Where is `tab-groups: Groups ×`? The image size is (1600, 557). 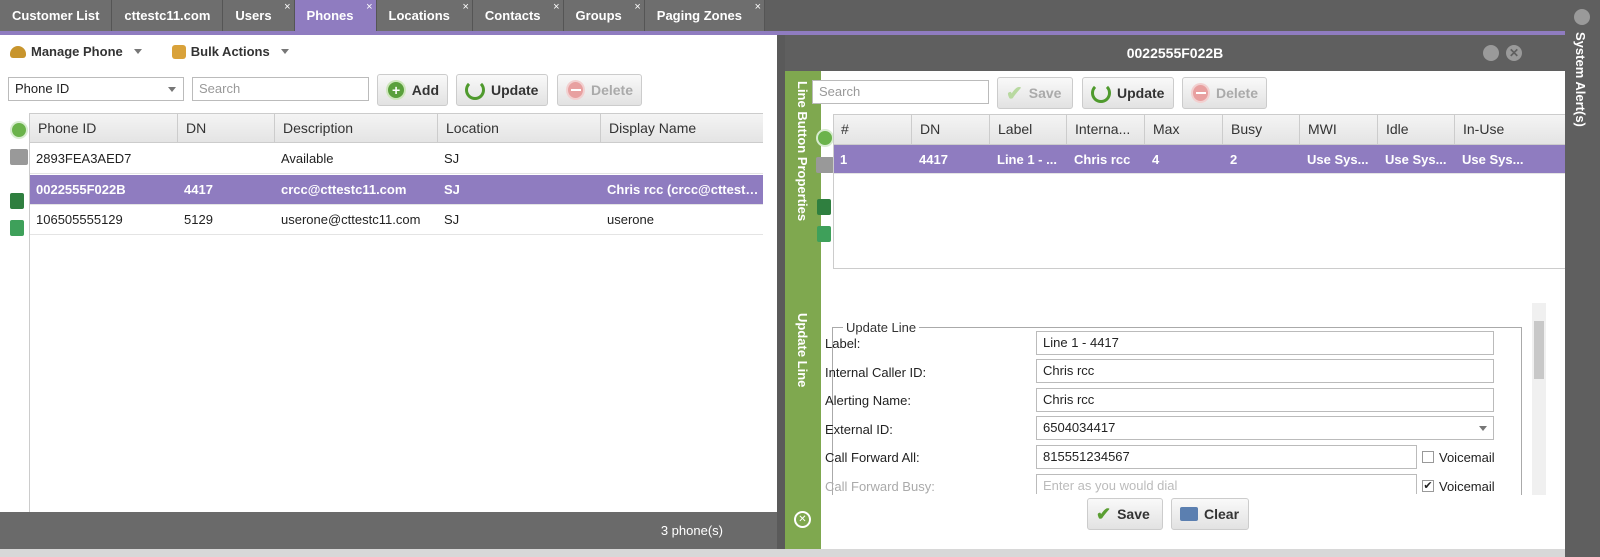 tab-groups: Groups × is located at coordinates (604, 15).